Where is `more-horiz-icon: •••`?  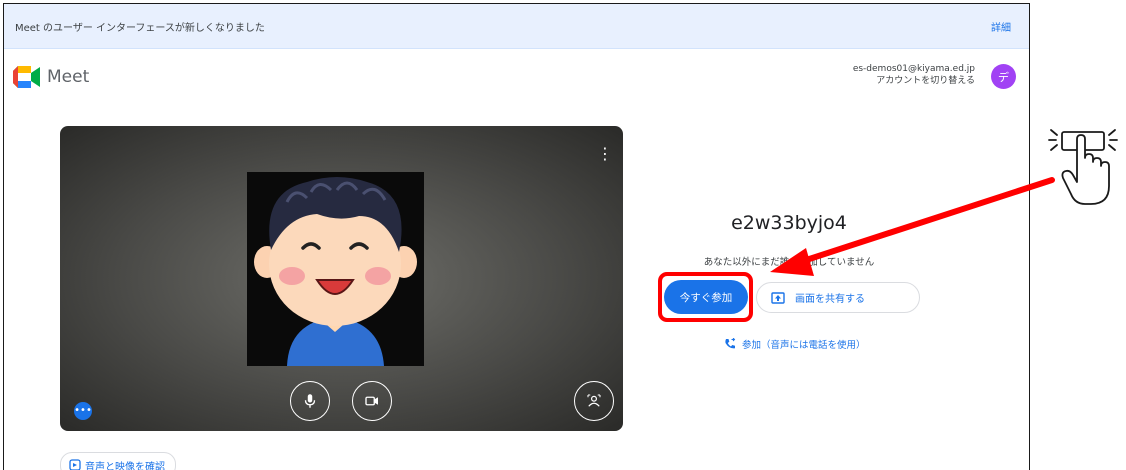 more-horiz-icon: ••• is located at coordinates (83, 411).